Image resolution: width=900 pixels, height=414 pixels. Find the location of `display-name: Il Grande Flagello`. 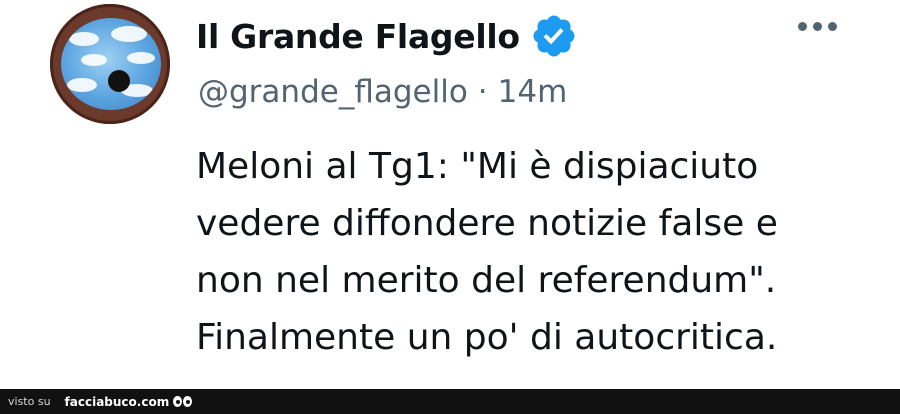

display-name: Il Grande Flagello is located at coordinates (358, 36).